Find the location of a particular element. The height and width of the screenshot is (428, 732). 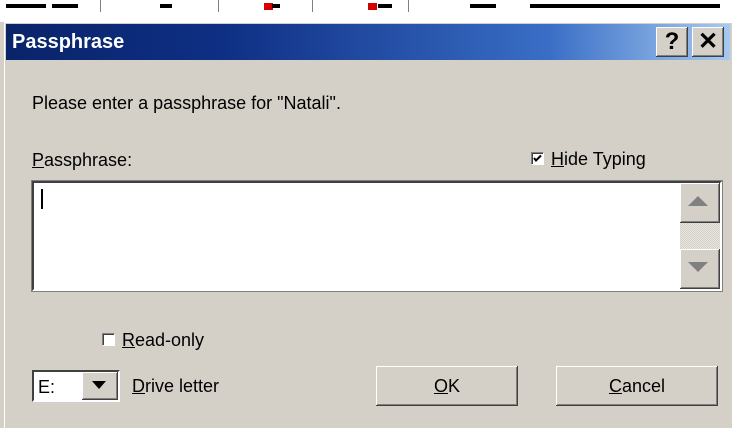

drive-letter-label-accel: D is located at coordinates (138, 386).